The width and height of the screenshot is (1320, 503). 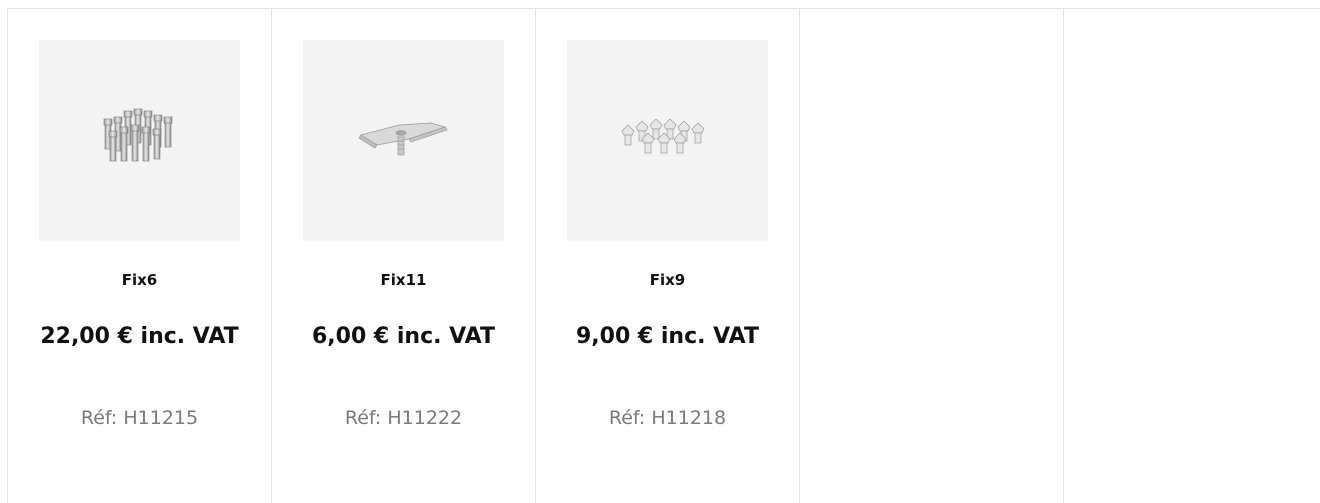 What do you see at coordinates (667, 336) in the screenshot?
I see `product-price: 9,00 € inc. VAT` at bounding box center [667, 336].